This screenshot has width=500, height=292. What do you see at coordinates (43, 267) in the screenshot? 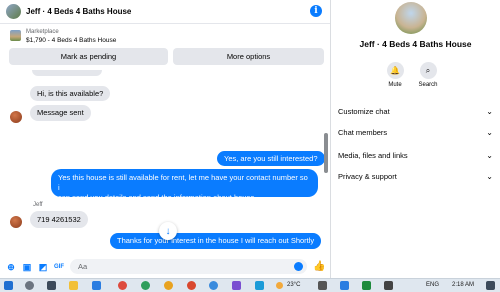
I see `sticker-icon: ◩` at bounding box center [43, 267].